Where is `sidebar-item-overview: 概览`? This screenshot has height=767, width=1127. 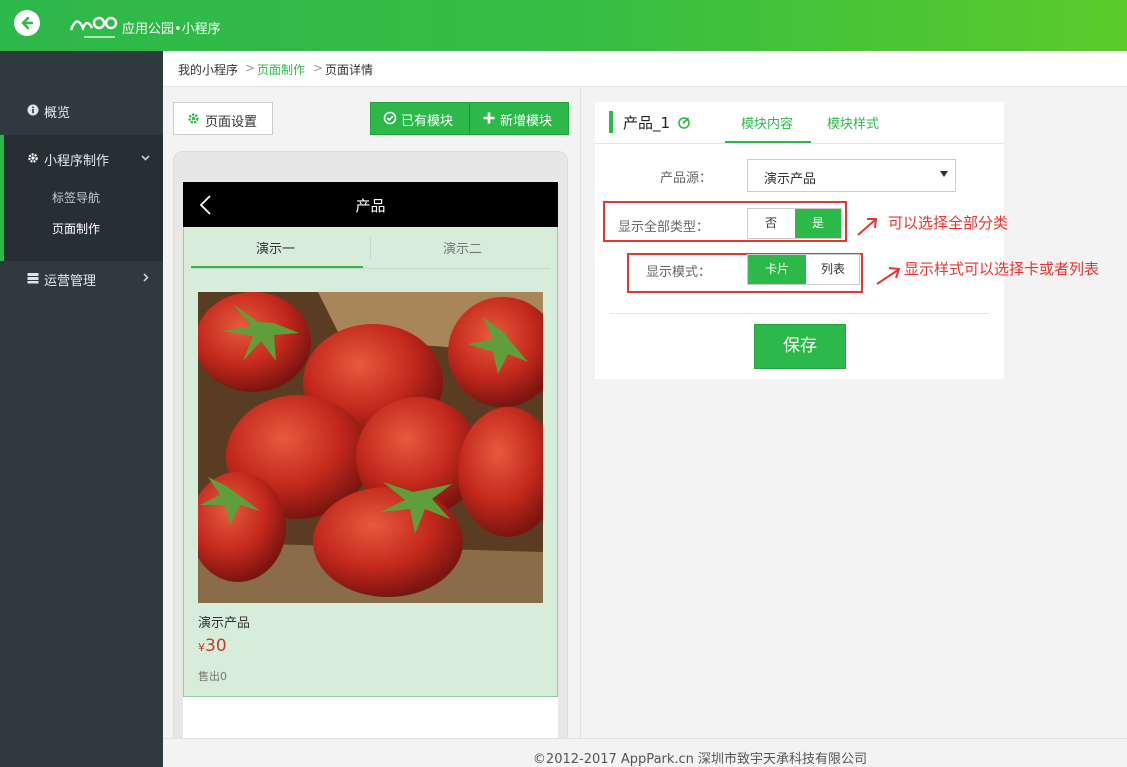 sidebar-item-overview: 概览 is located at coordinates (81, 111).